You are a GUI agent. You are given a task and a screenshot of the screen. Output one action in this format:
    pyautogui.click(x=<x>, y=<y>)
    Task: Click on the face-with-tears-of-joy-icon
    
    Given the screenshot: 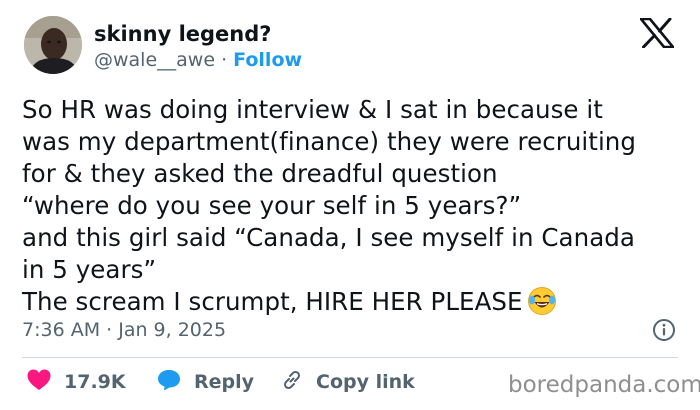 What is the action you would take?
    pyautogui.click(x=542, y=305)
    